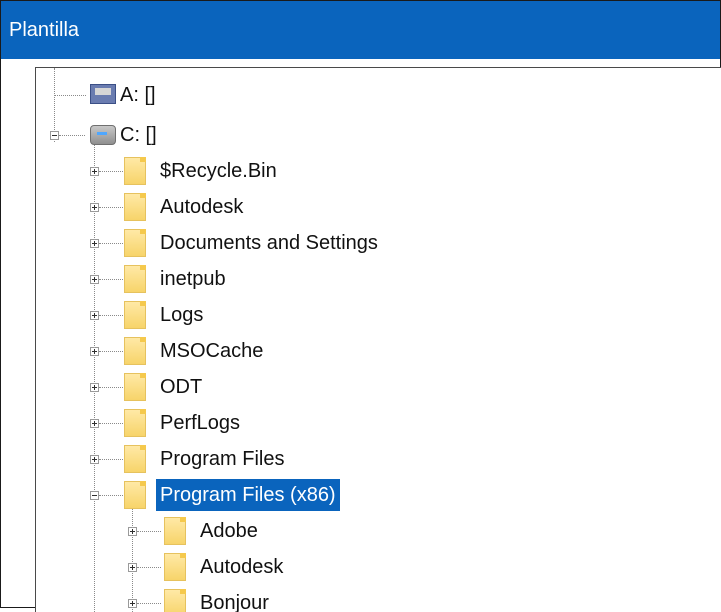 This screenshot has width=721, height=612. Describe the element at coordinates (138, 95) in the screenshot. I see `tree-item-label: A: []` at that location.